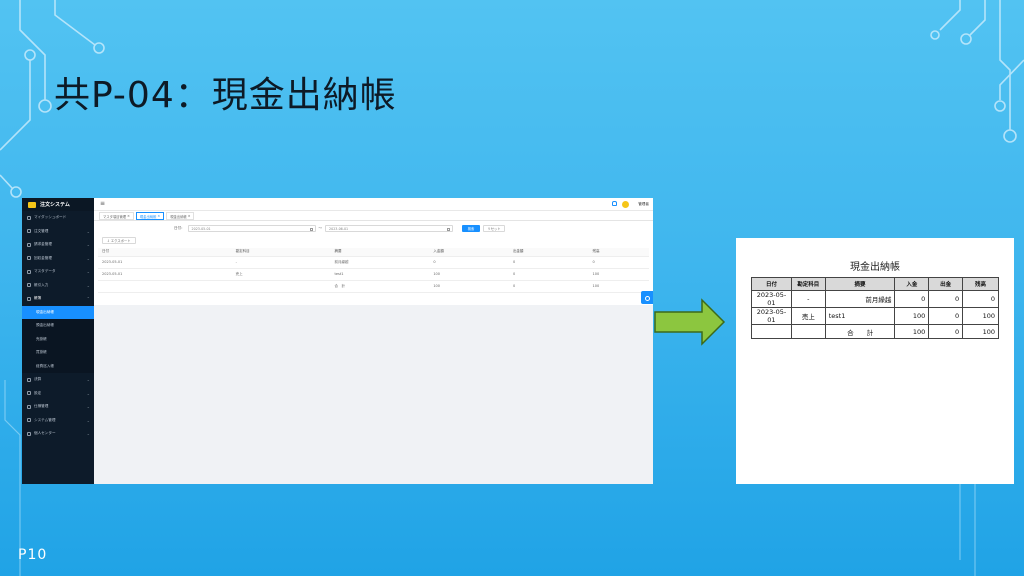 The height and width of the screenshot is (576, 1024). I want to click on report-cell: 2023-05-01, so click(771, 316).